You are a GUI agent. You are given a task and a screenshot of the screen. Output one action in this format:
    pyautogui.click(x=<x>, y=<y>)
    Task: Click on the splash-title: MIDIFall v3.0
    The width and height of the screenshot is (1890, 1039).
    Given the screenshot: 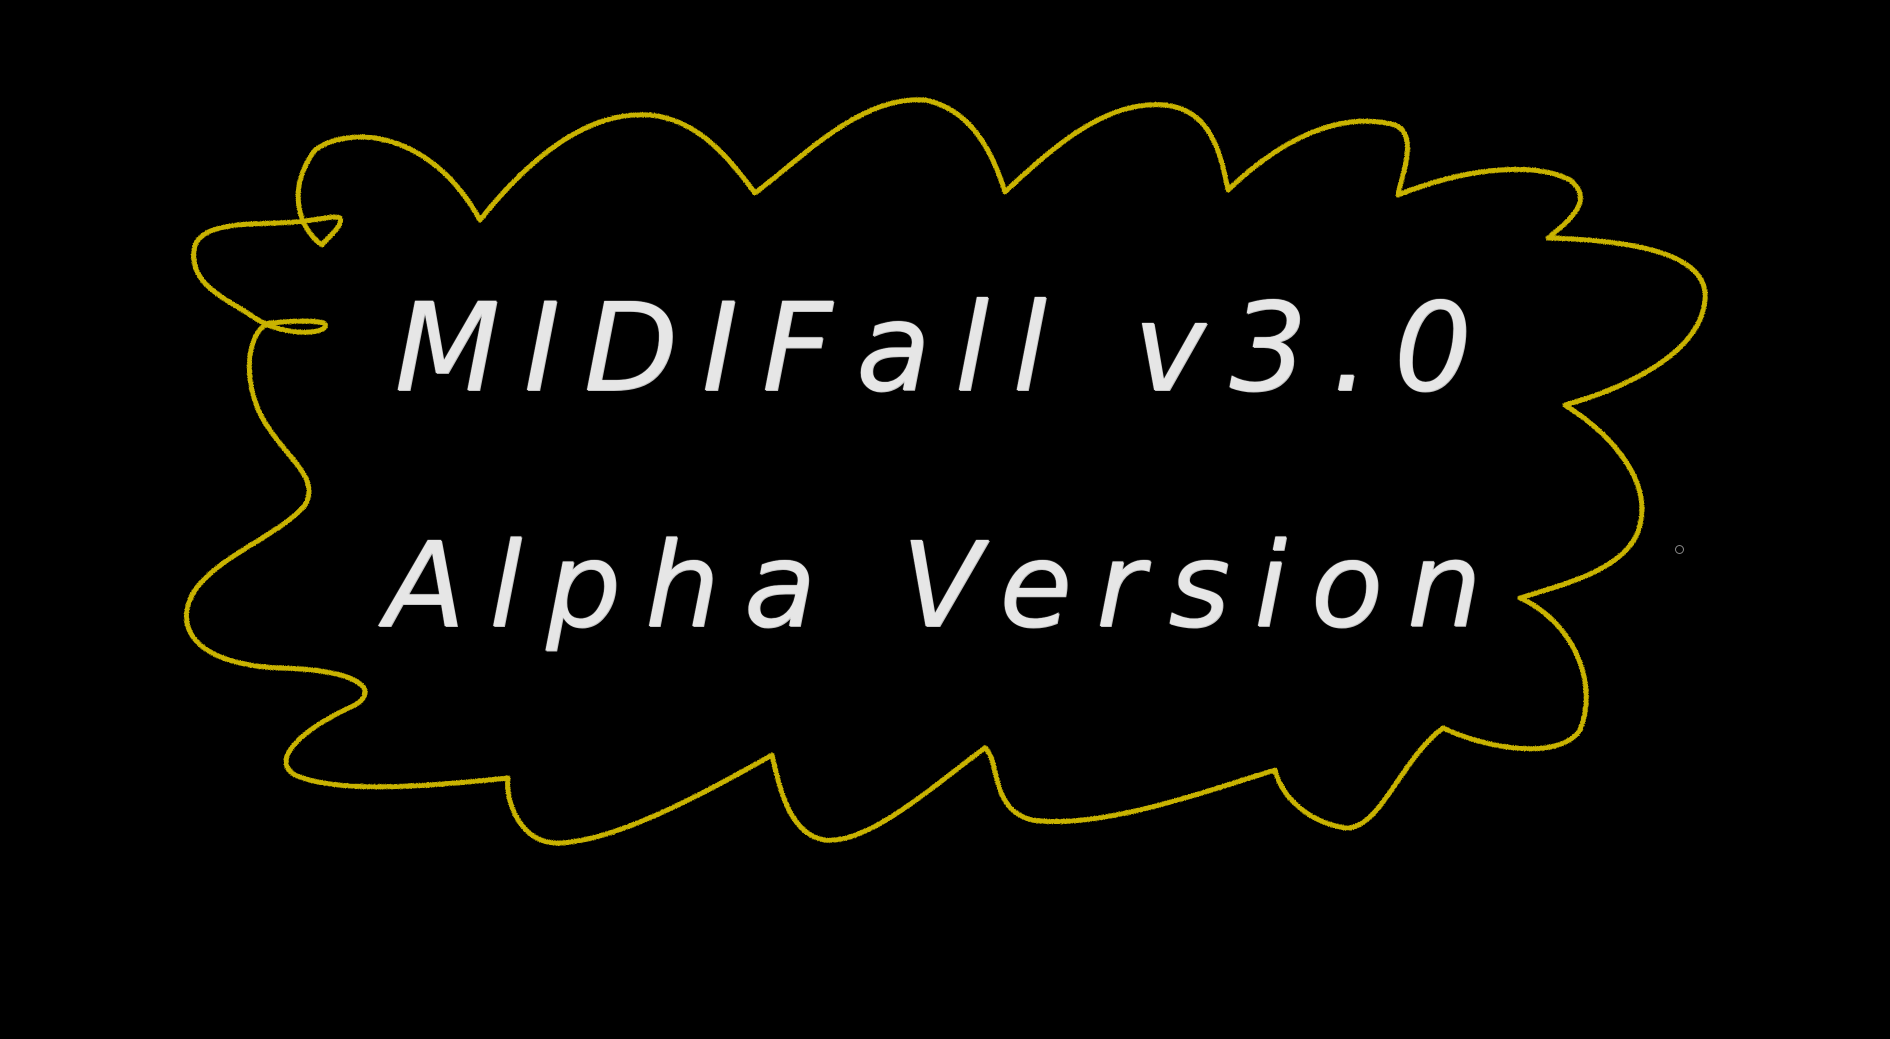 What is the action you would take?
    pyautogui.click(x=945, y=348)
    